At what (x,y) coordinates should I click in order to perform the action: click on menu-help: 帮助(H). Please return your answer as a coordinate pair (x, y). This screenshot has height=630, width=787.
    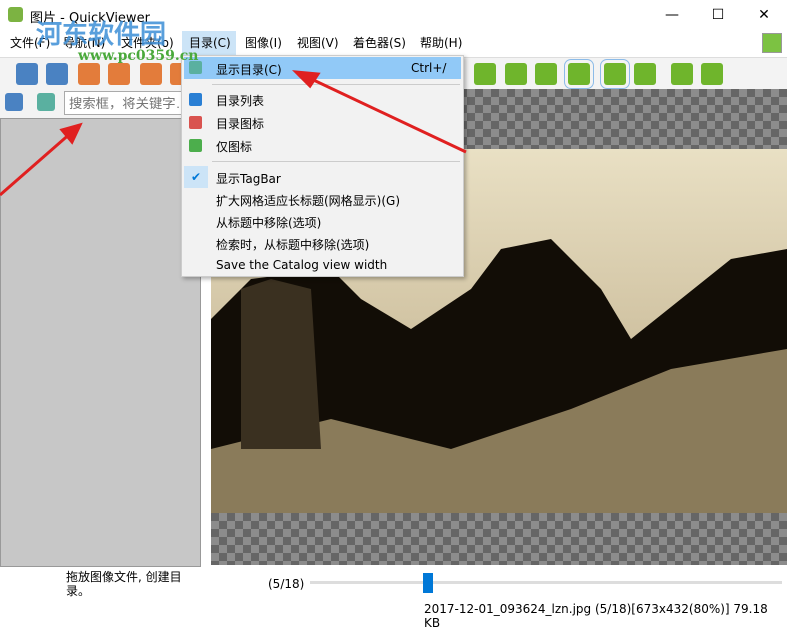
    Looking at the image, I should click on (441, 42).